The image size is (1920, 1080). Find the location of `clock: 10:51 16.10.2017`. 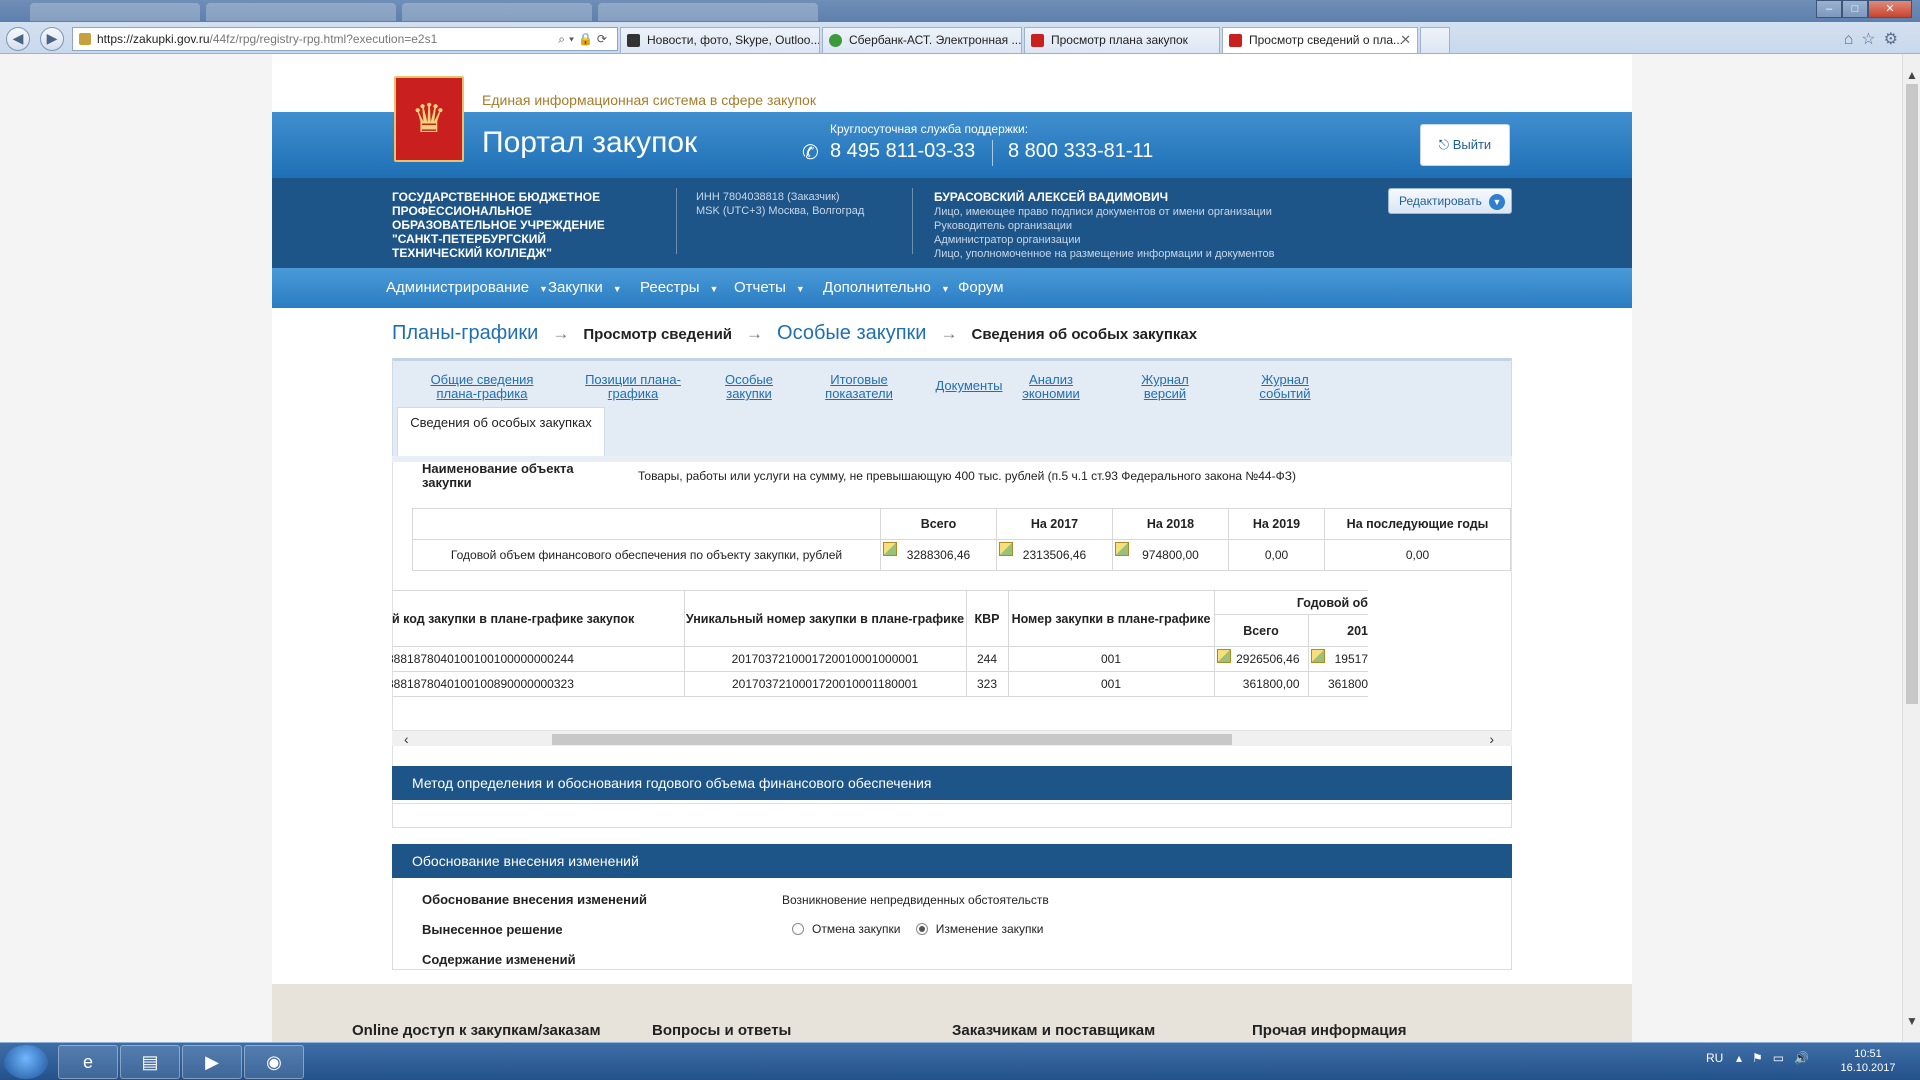

clock: 10:51 16.10.2017 is located at coordinates (1868, 1061).